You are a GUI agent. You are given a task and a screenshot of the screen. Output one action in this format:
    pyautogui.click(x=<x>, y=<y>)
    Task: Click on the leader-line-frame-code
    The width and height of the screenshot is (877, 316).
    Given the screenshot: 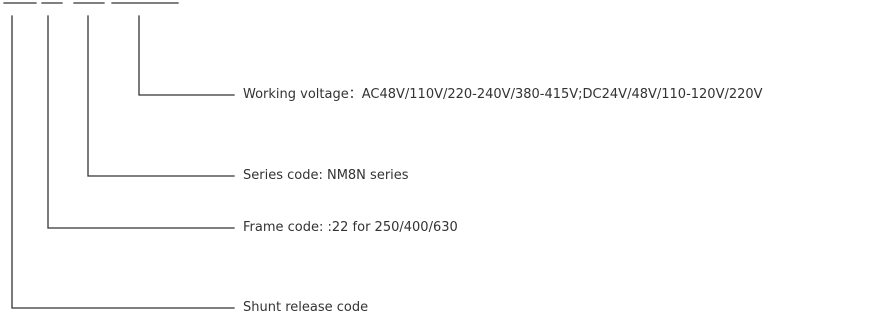 What is the action you would take?
    pyautogui.click(x=141, y=122)
    